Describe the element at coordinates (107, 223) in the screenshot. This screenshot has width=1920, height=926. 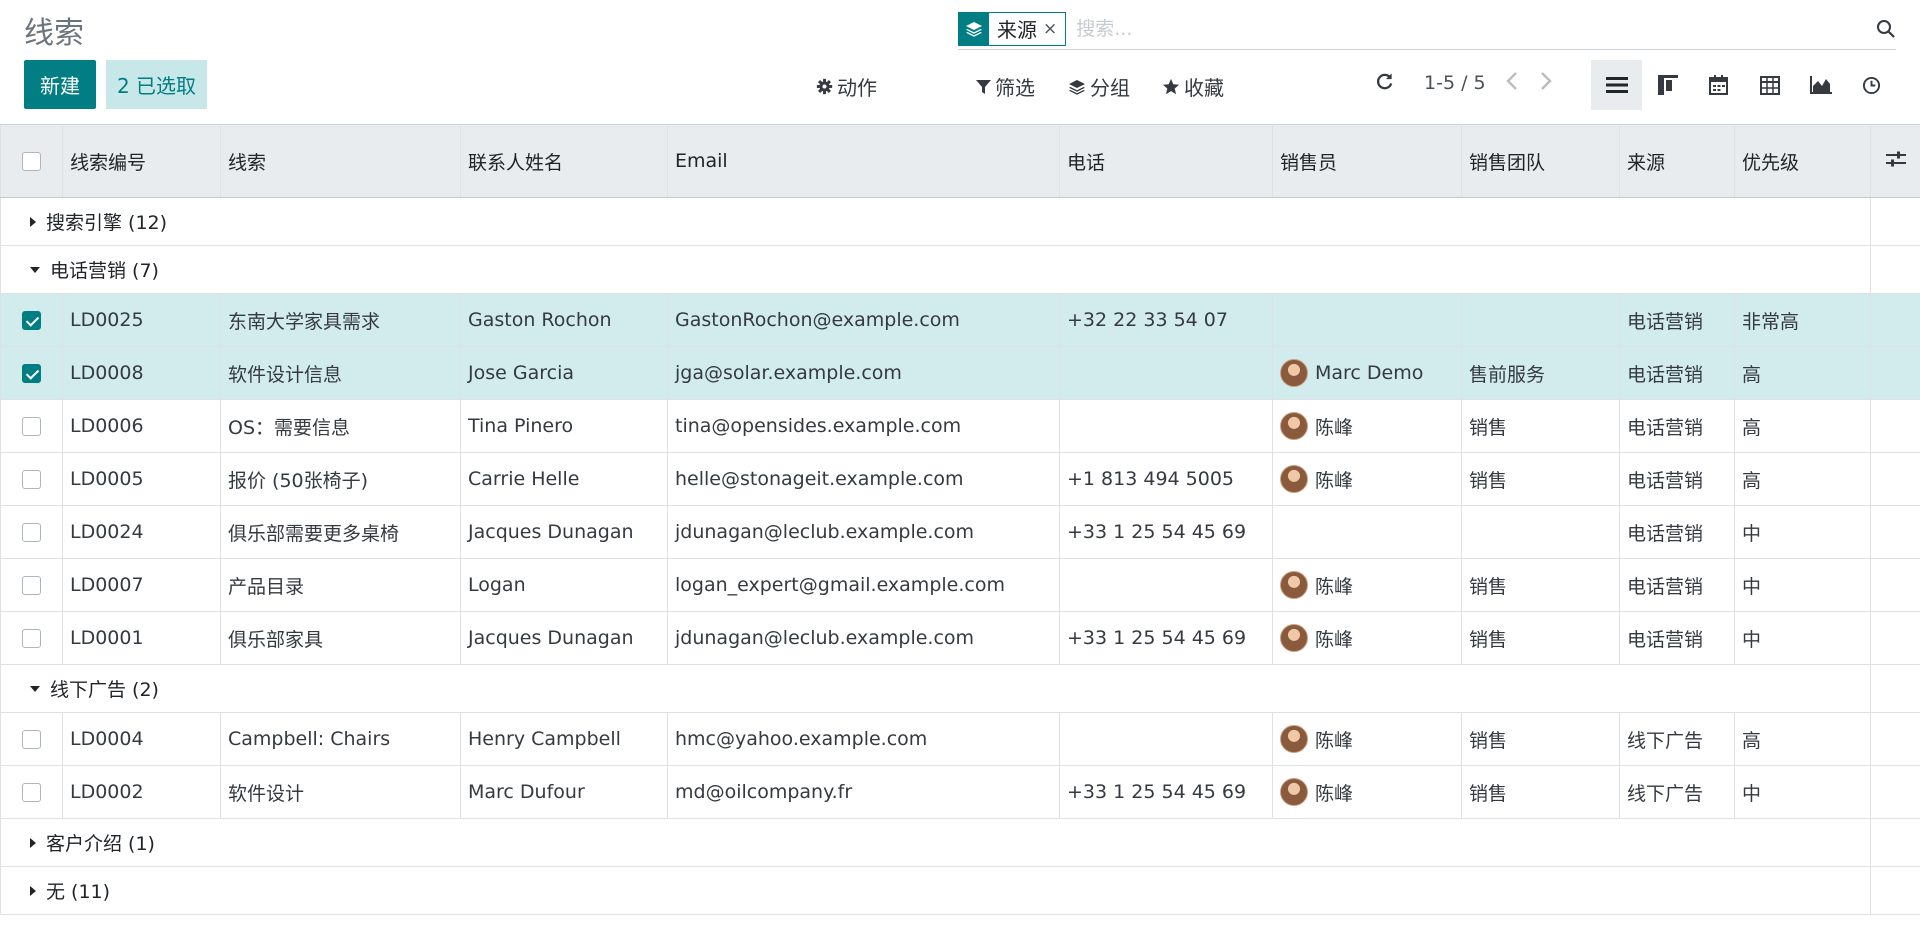
I see `group-label: 搜索引擎 (12)` at that location.